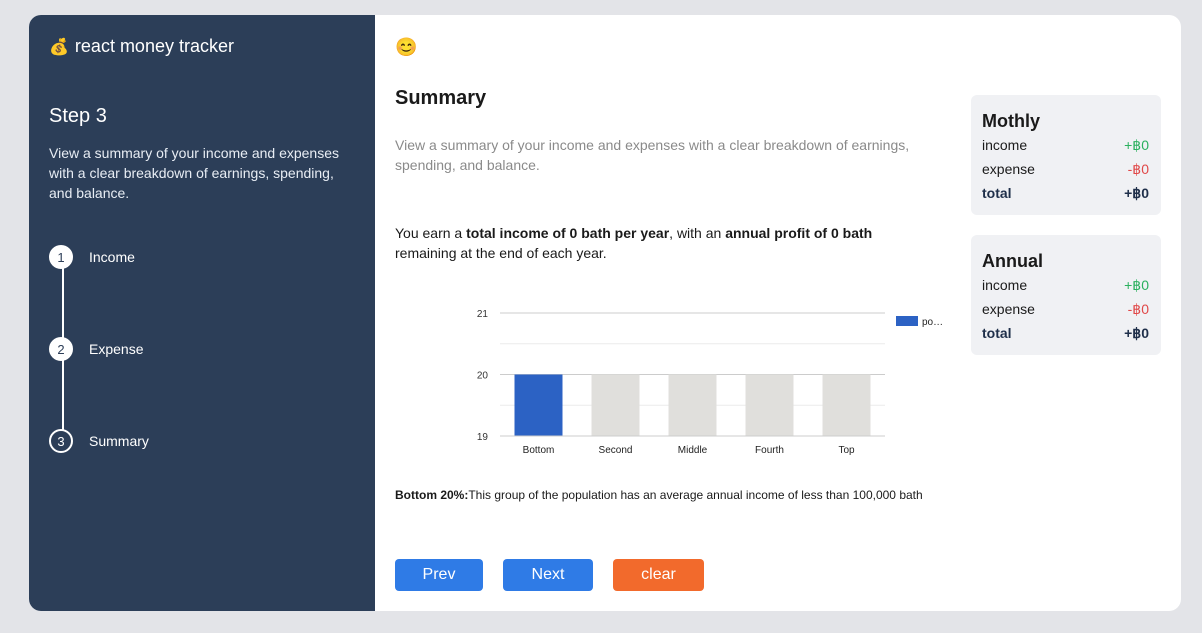  What do you see at coordinates (483, 314) in the screenshot?
I see `y-tick-label: 21` at bounding box center [483, 314].